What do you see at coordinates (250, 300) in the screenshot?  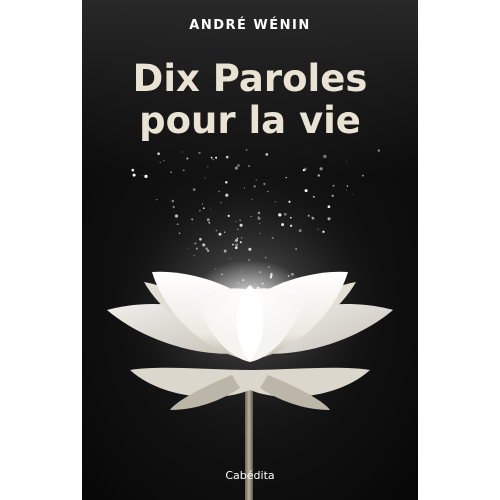 I see `center-glow` at bounding box center [250, 300].